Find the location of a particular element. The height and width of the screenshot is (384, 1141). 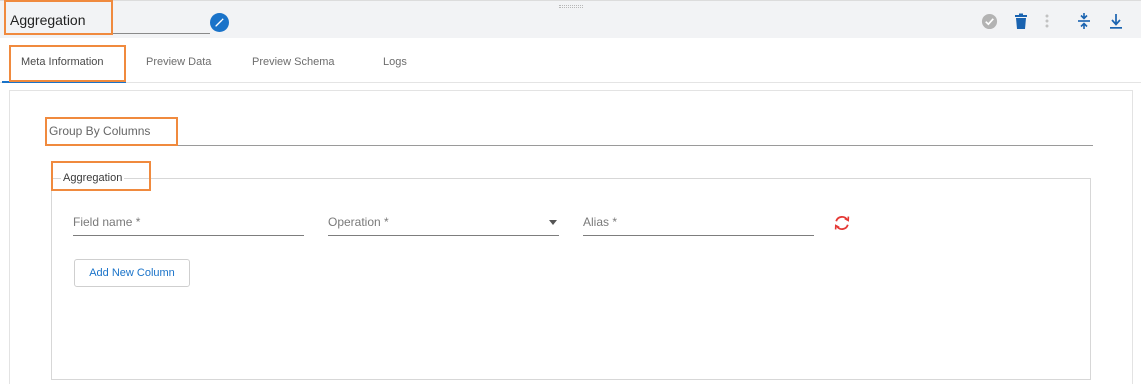

aggregation-legend: Aggregation is located at coordinates (93, 178).